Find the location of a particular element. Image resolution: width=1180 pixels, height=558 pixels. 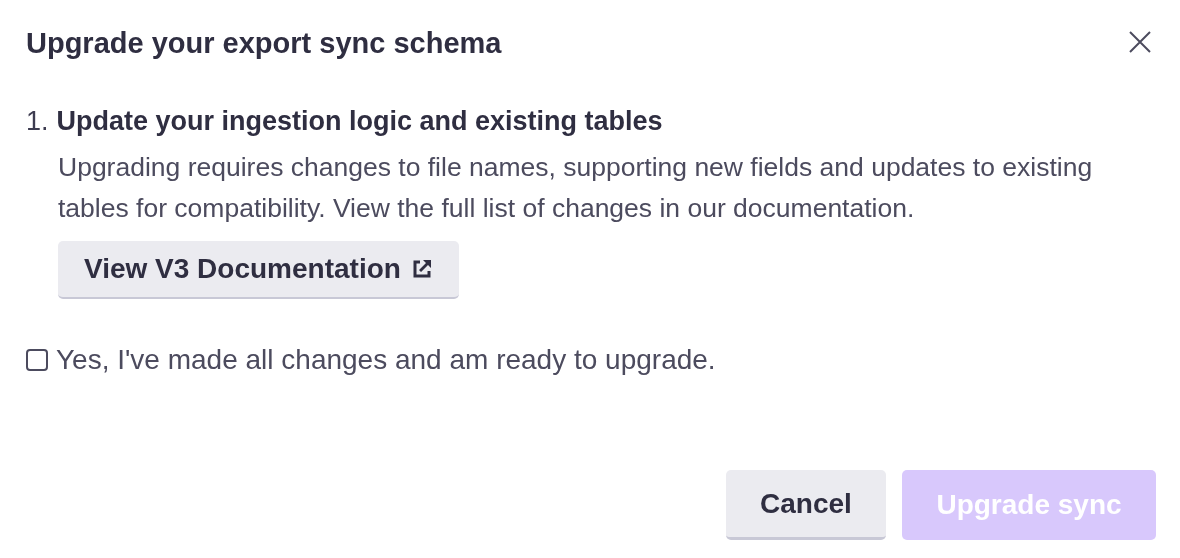

step-description: Upgrading requires changes to file names, supporting new fields and updates to existing tables for compatibility. View the full list of changes in our documentation. is located at coordinates (576, 188).